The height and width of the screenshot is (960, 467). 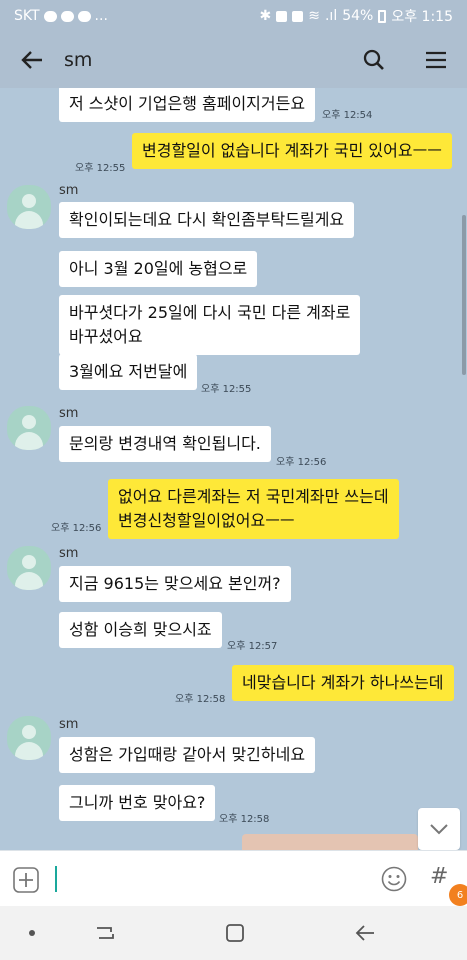 What do you see at coordinates (233, 16) in the screenshot?
I see `status-bar: SKT ... ✱ ≋ .ıl 54% 오후 1:15` at bounding box center [233, 16].